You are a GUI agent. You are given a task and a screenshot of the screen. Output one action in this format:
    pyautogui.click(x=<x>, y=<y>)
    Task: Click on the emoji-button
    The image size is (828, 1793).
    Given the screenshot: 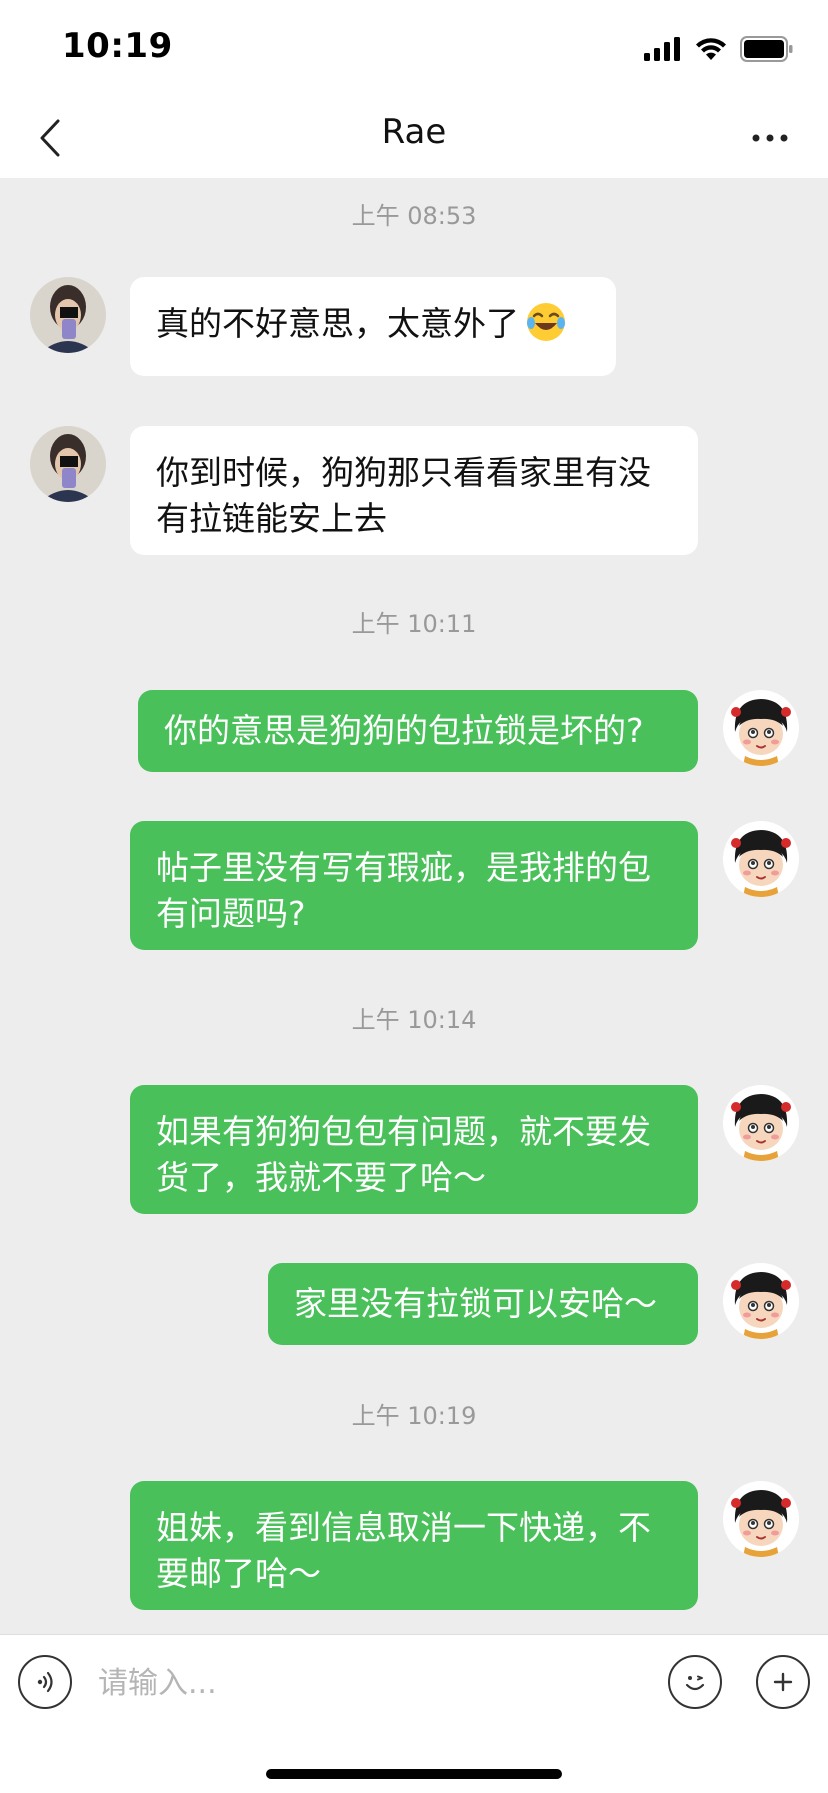 What is the action you would take?
    pyautogui.click(x=695, y=1682)
    